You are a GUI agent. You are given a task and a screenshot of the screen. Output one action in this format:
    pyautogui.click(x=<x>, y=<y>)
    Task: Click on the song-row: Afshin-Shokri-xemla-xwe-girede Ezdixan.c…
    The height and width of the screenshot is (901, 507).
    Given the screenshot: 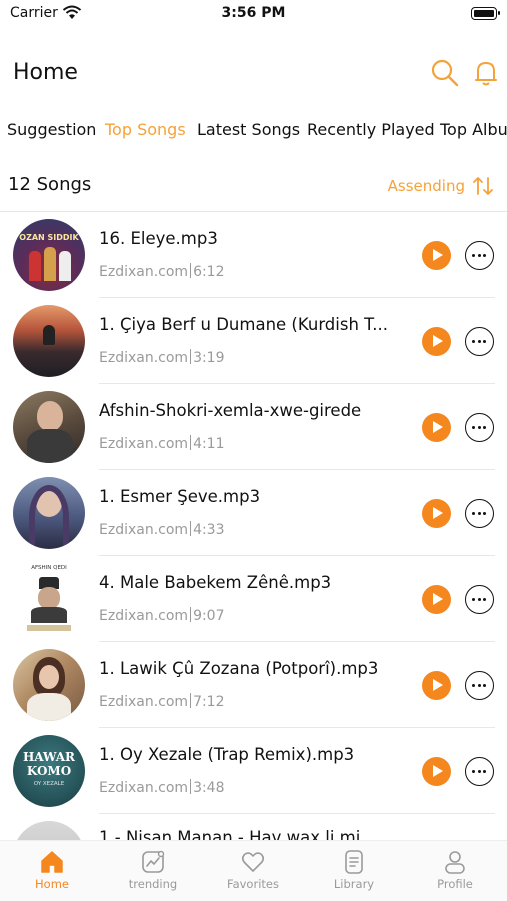 What is the action you would take?
    pyautogui.click(x=253, y=427)
    